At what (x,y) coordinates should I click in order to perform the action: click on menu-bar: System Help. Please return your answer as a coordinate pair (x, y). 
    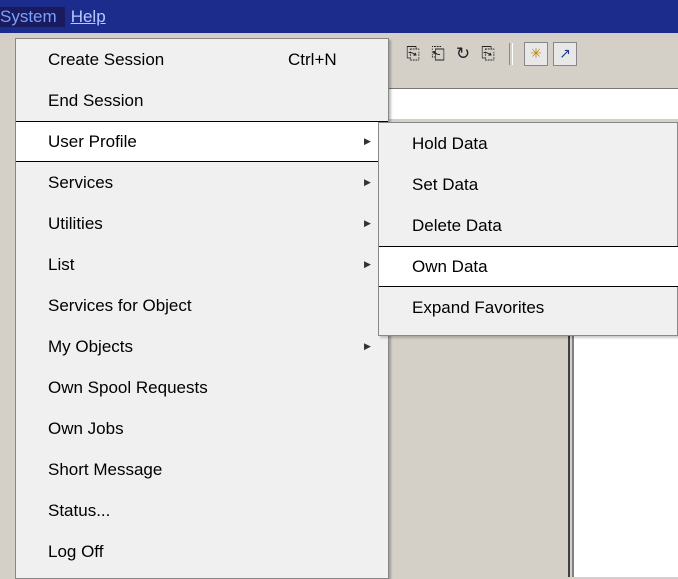
    Looking at the image, I should click on (339, 16).